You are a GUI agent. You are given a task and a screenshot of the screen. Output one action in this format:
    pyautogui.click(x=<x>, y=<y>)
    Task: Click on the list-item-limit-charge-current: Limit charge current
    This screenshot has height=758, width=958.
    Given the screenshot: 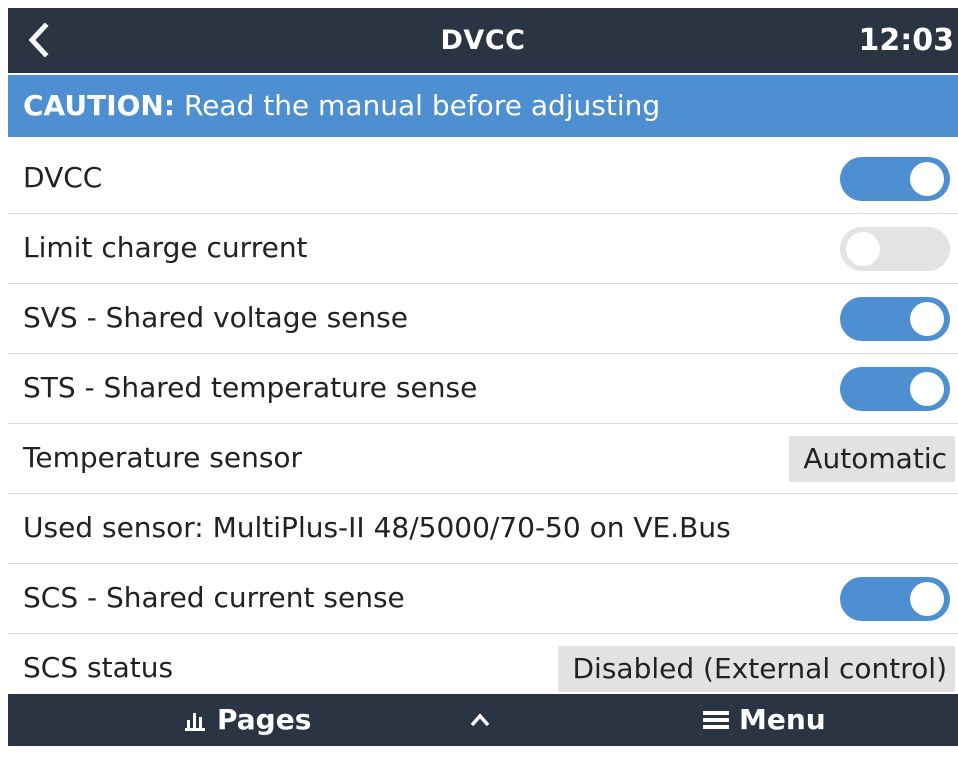 What is the action you would take?
    pyautogui.click(x=483, y=249)
    